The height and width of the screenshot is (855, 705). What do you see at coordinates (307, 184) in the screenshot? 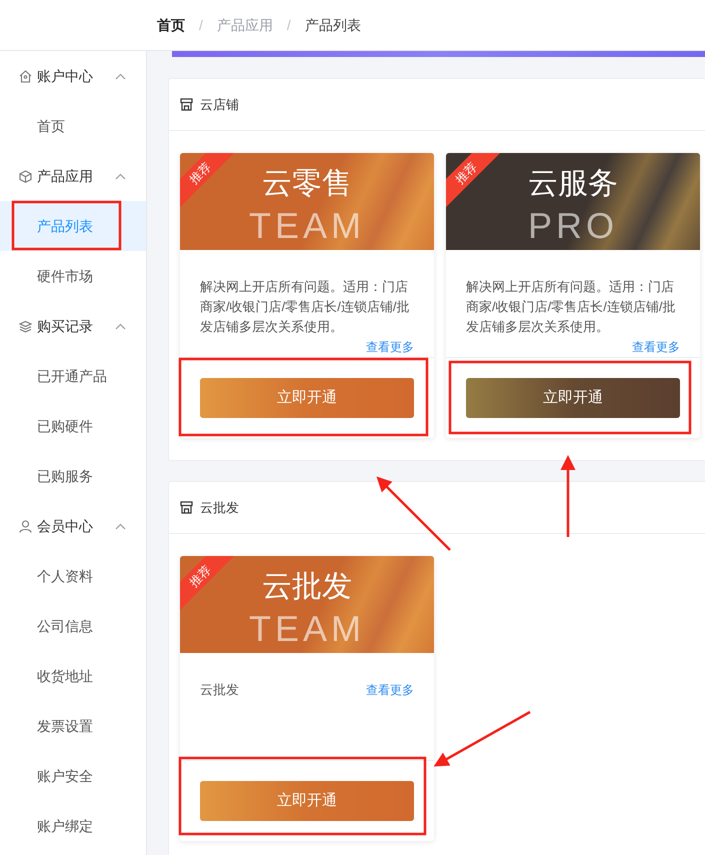
I see `product-title: 云零售` at bounding box center [307, 184].